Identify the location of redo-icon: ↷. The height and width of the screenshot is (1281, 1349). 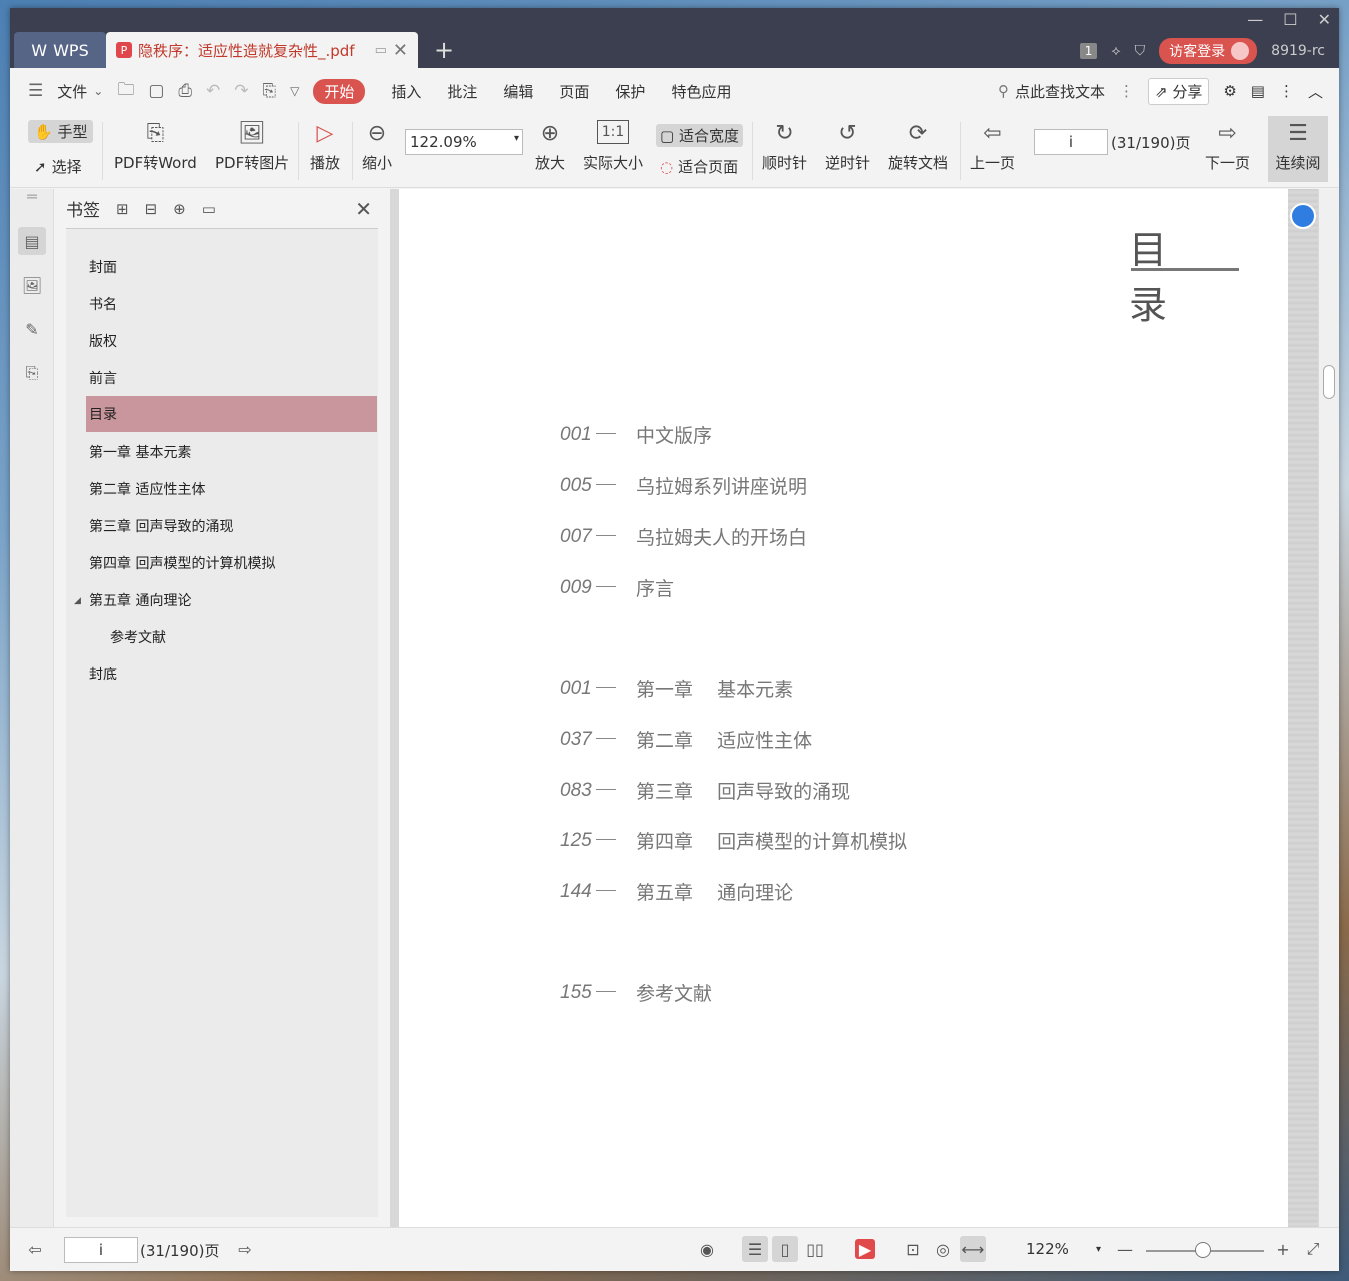
(241, 91).